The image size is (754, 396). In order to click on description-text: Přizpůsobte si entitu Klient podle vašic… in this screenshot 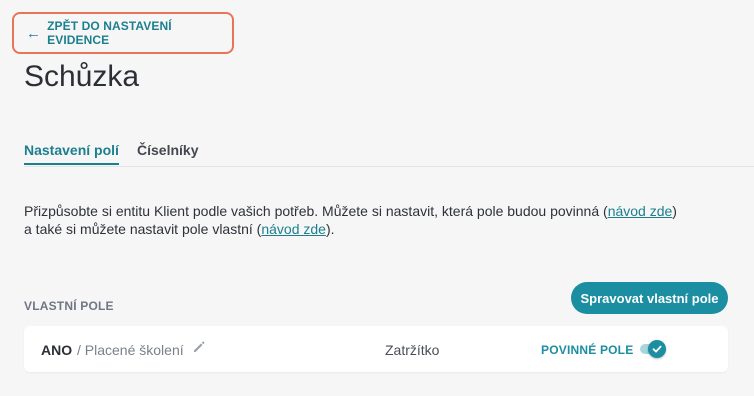, I will do `click(354, 220)`.